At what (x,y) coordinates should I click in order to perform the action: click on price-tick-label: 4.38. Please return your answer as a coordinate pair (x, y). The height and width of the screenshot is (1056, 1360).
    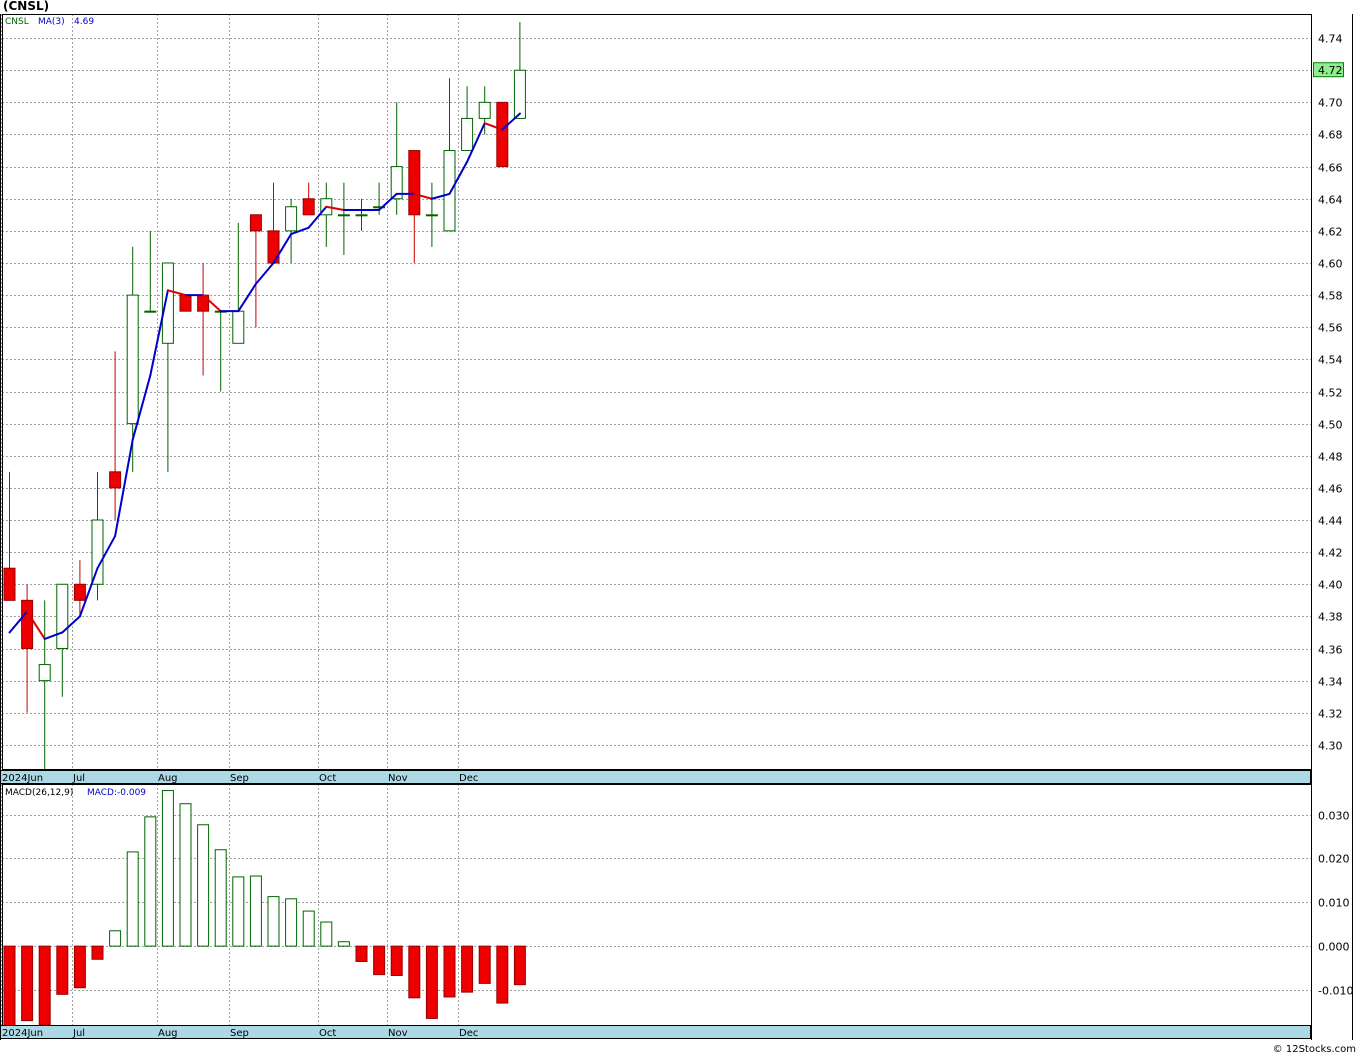
    Looking at the image, I should click on (1330, 617).